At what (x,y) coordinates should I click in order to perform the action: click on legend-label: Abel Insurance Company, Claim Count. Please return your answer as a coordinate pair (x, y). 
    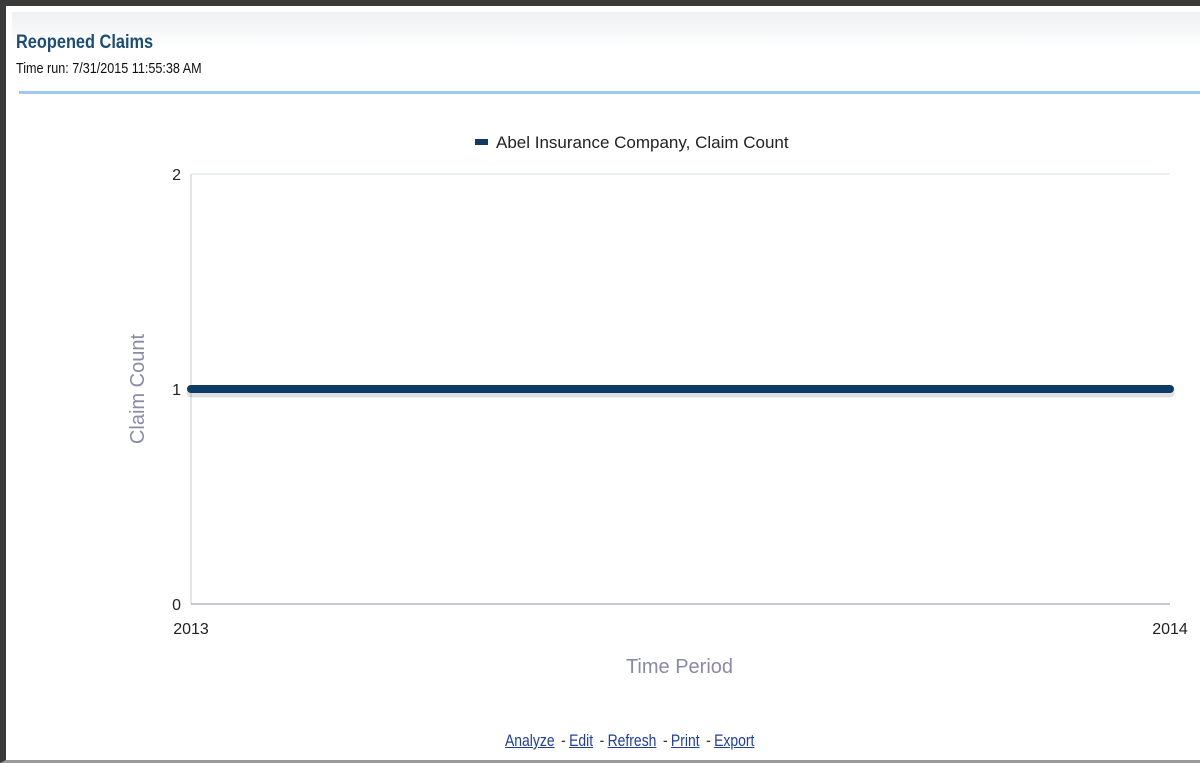
    Looking at the image, I should click on (642, 142).